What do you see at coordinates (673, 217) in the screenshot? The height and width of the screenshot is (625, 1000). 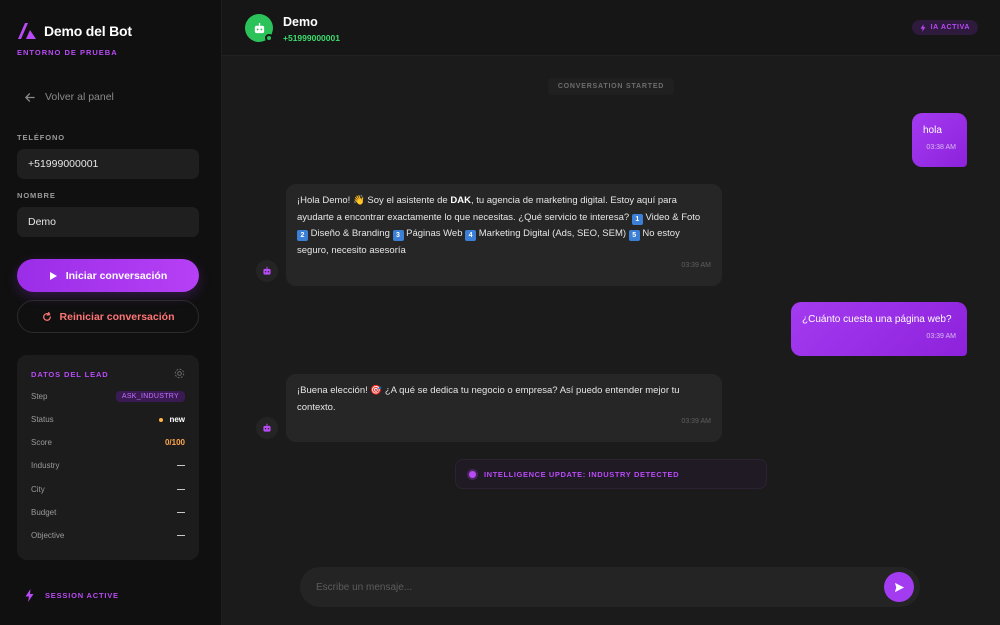 I see `option-text: Video & Foto` at bounding box center [673, 217].